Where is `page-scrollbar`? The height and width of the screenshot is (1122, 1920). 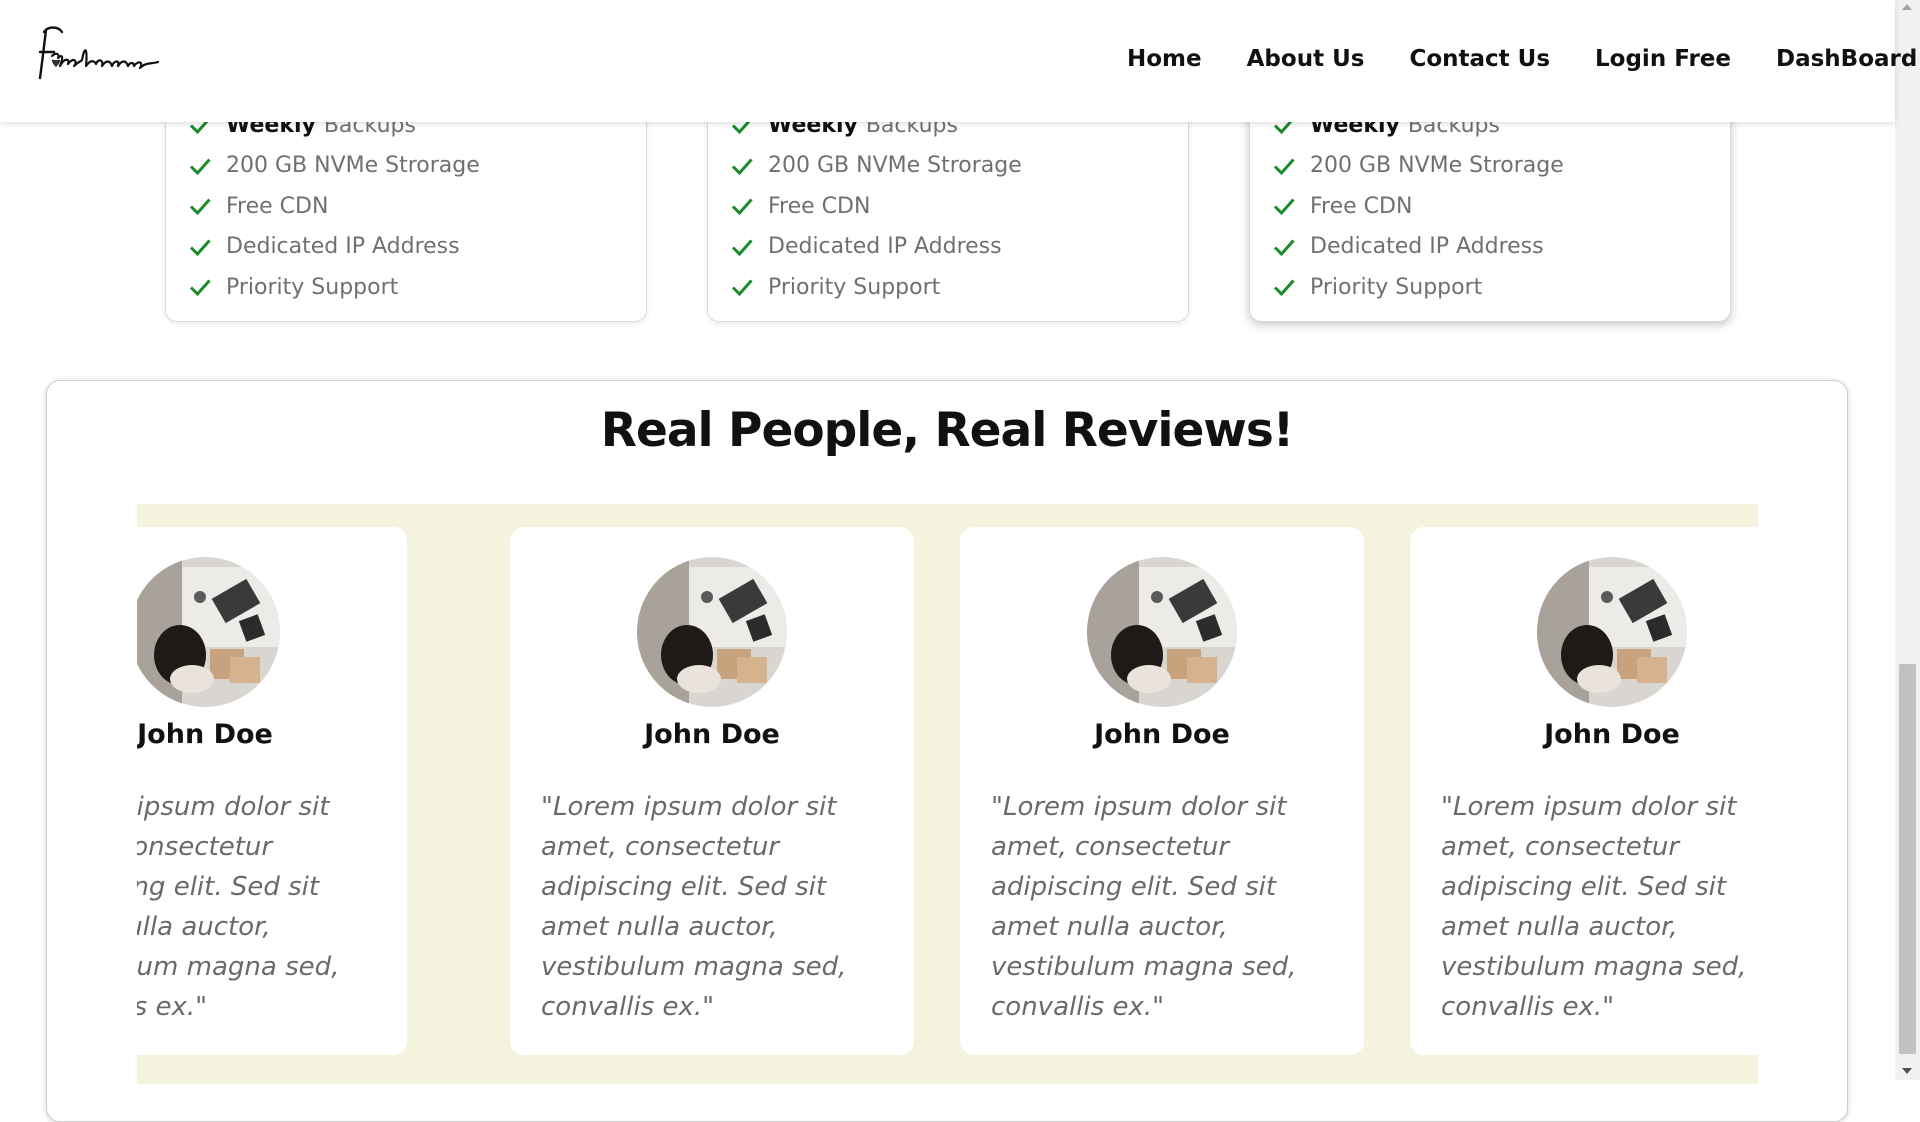
page-scrollbar is located at coordinates (1907, 540).